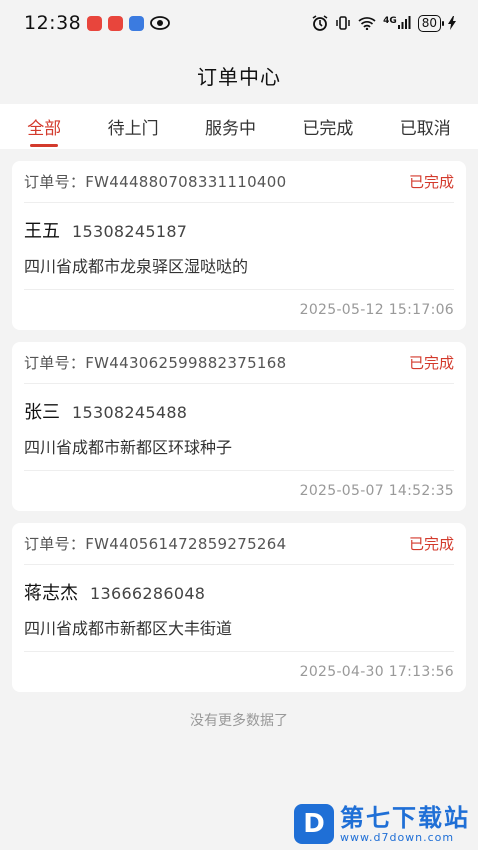 The image size is (478, 850). I want to click on order-card-header: 订单号：FW440561472859275264 已完成, so click(239, 544).